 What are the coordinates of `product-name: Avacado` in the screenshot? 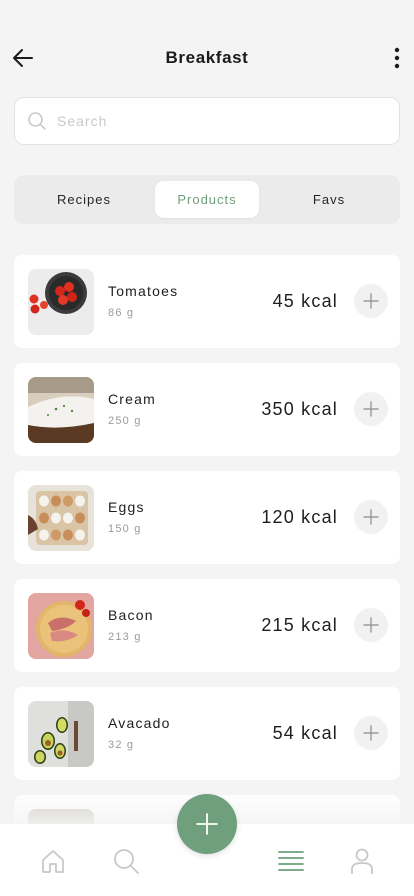 It's located at (139, 723).